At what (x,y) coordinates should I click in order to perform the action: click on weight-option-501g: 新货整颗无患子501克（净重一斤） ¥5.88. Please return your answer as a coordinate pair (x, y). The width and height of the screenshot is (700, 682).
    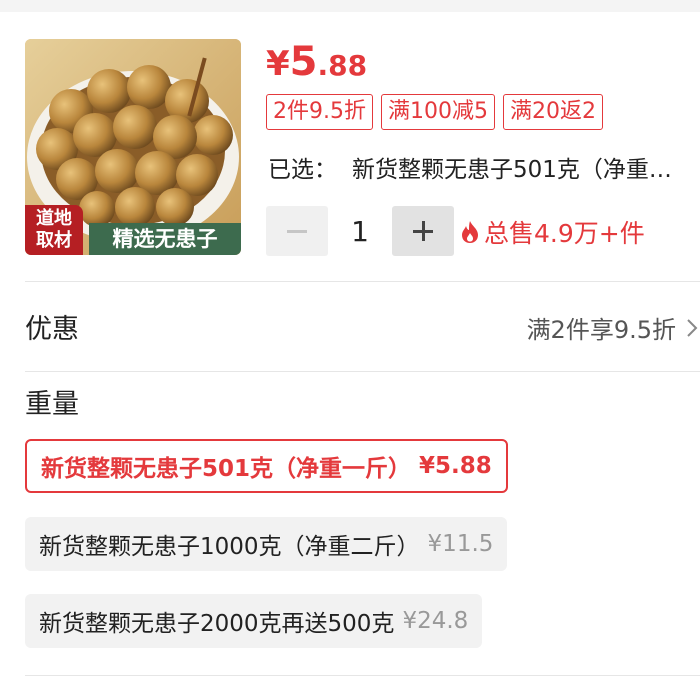
    Looking at the image, I should click on (266, 466).